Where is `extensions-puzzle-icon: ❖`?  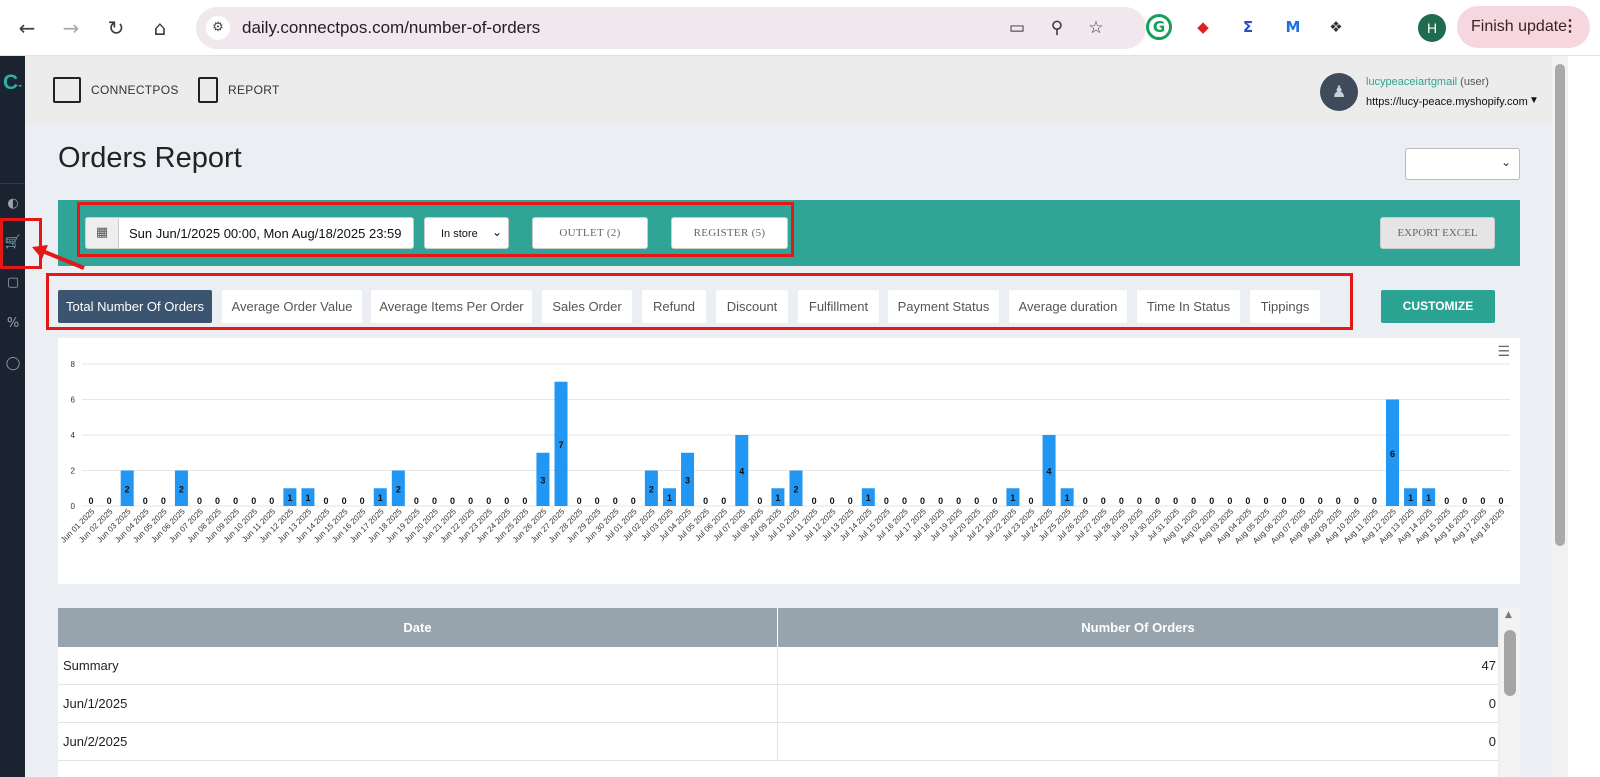 extensions-puzzle-icon: ❖ is located at coordinates (1336, 27).